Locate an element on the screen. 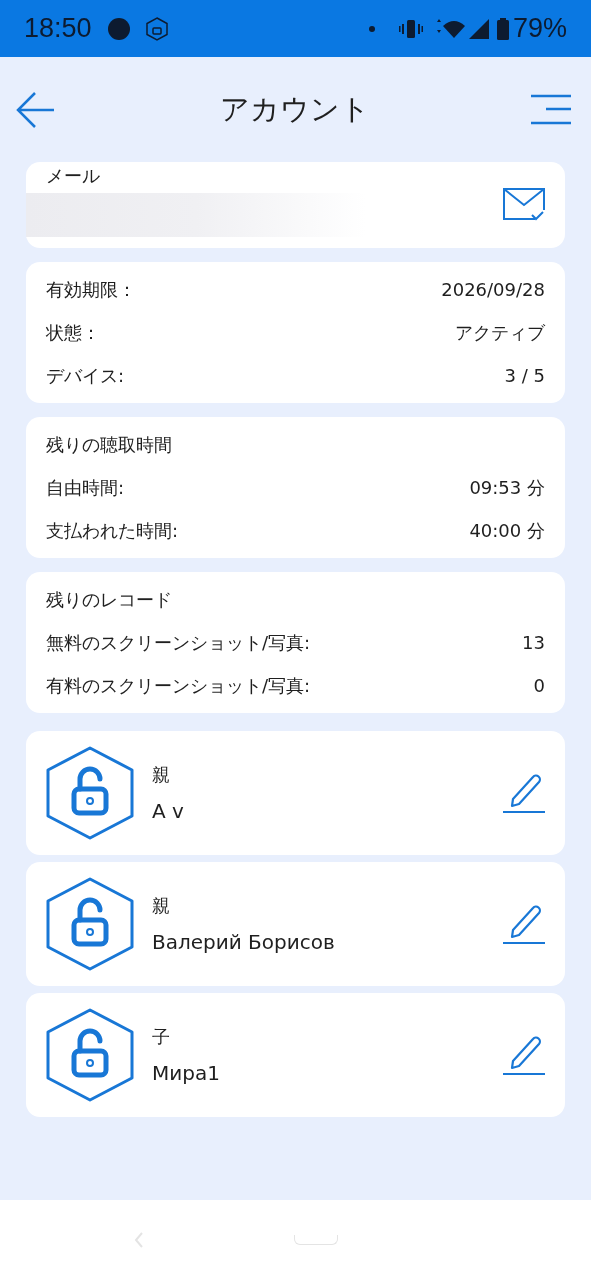 The height and width of the screenshot is (1280, 591). row-value: 13 is located at coordinates (533, 643).